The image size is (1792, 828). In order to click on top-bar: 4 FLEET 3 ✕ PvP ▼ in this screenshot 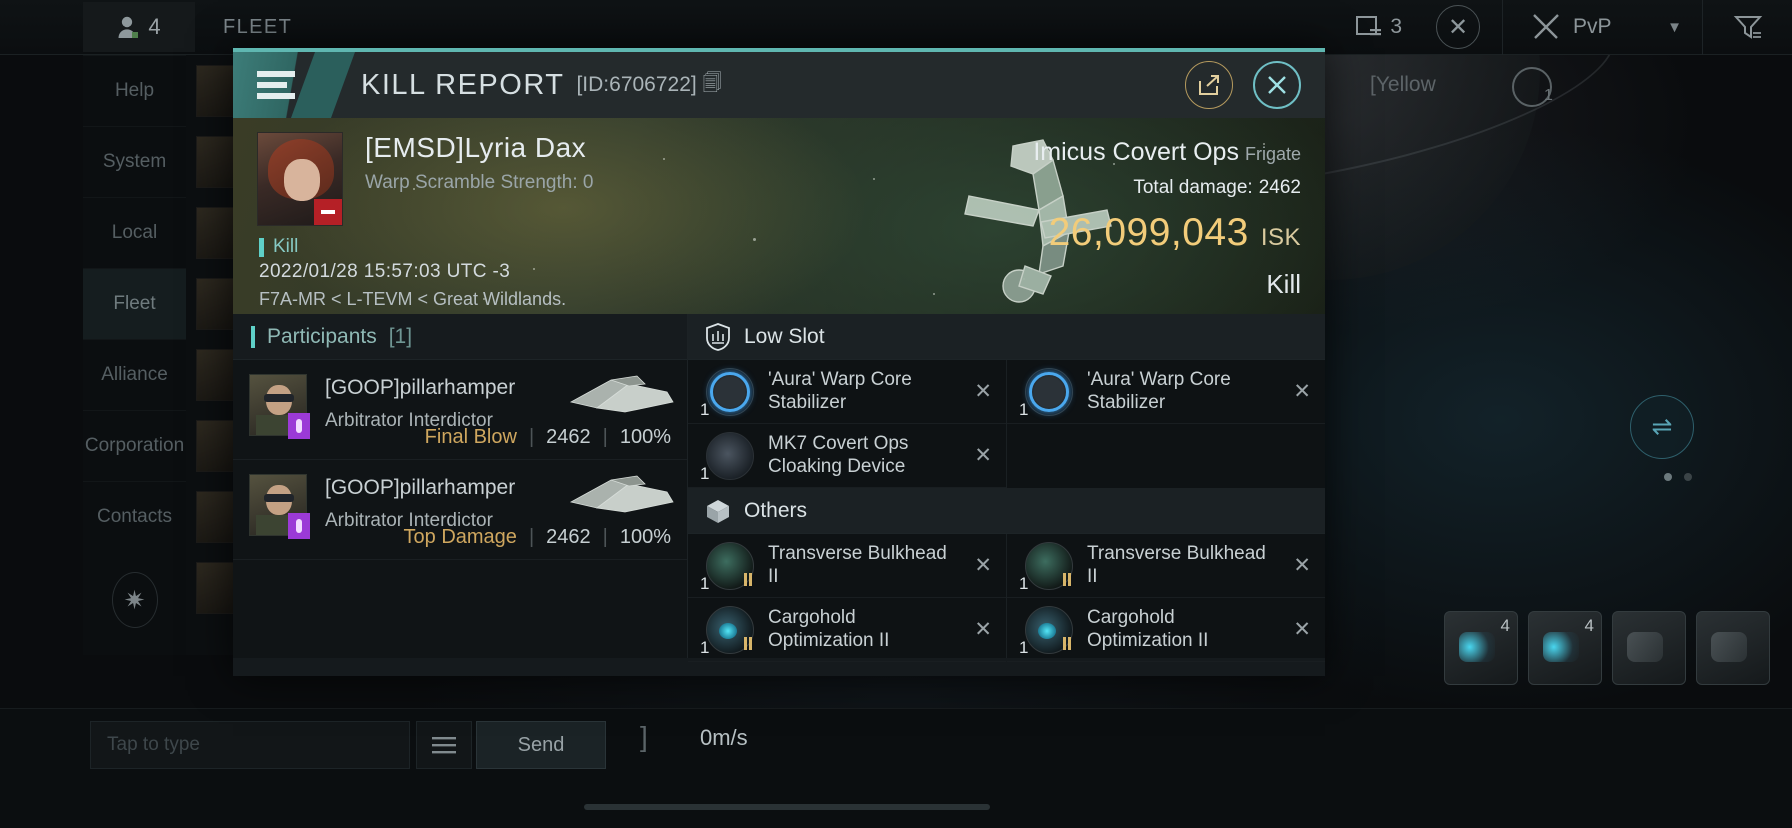, I will do `click(896, 27)`.